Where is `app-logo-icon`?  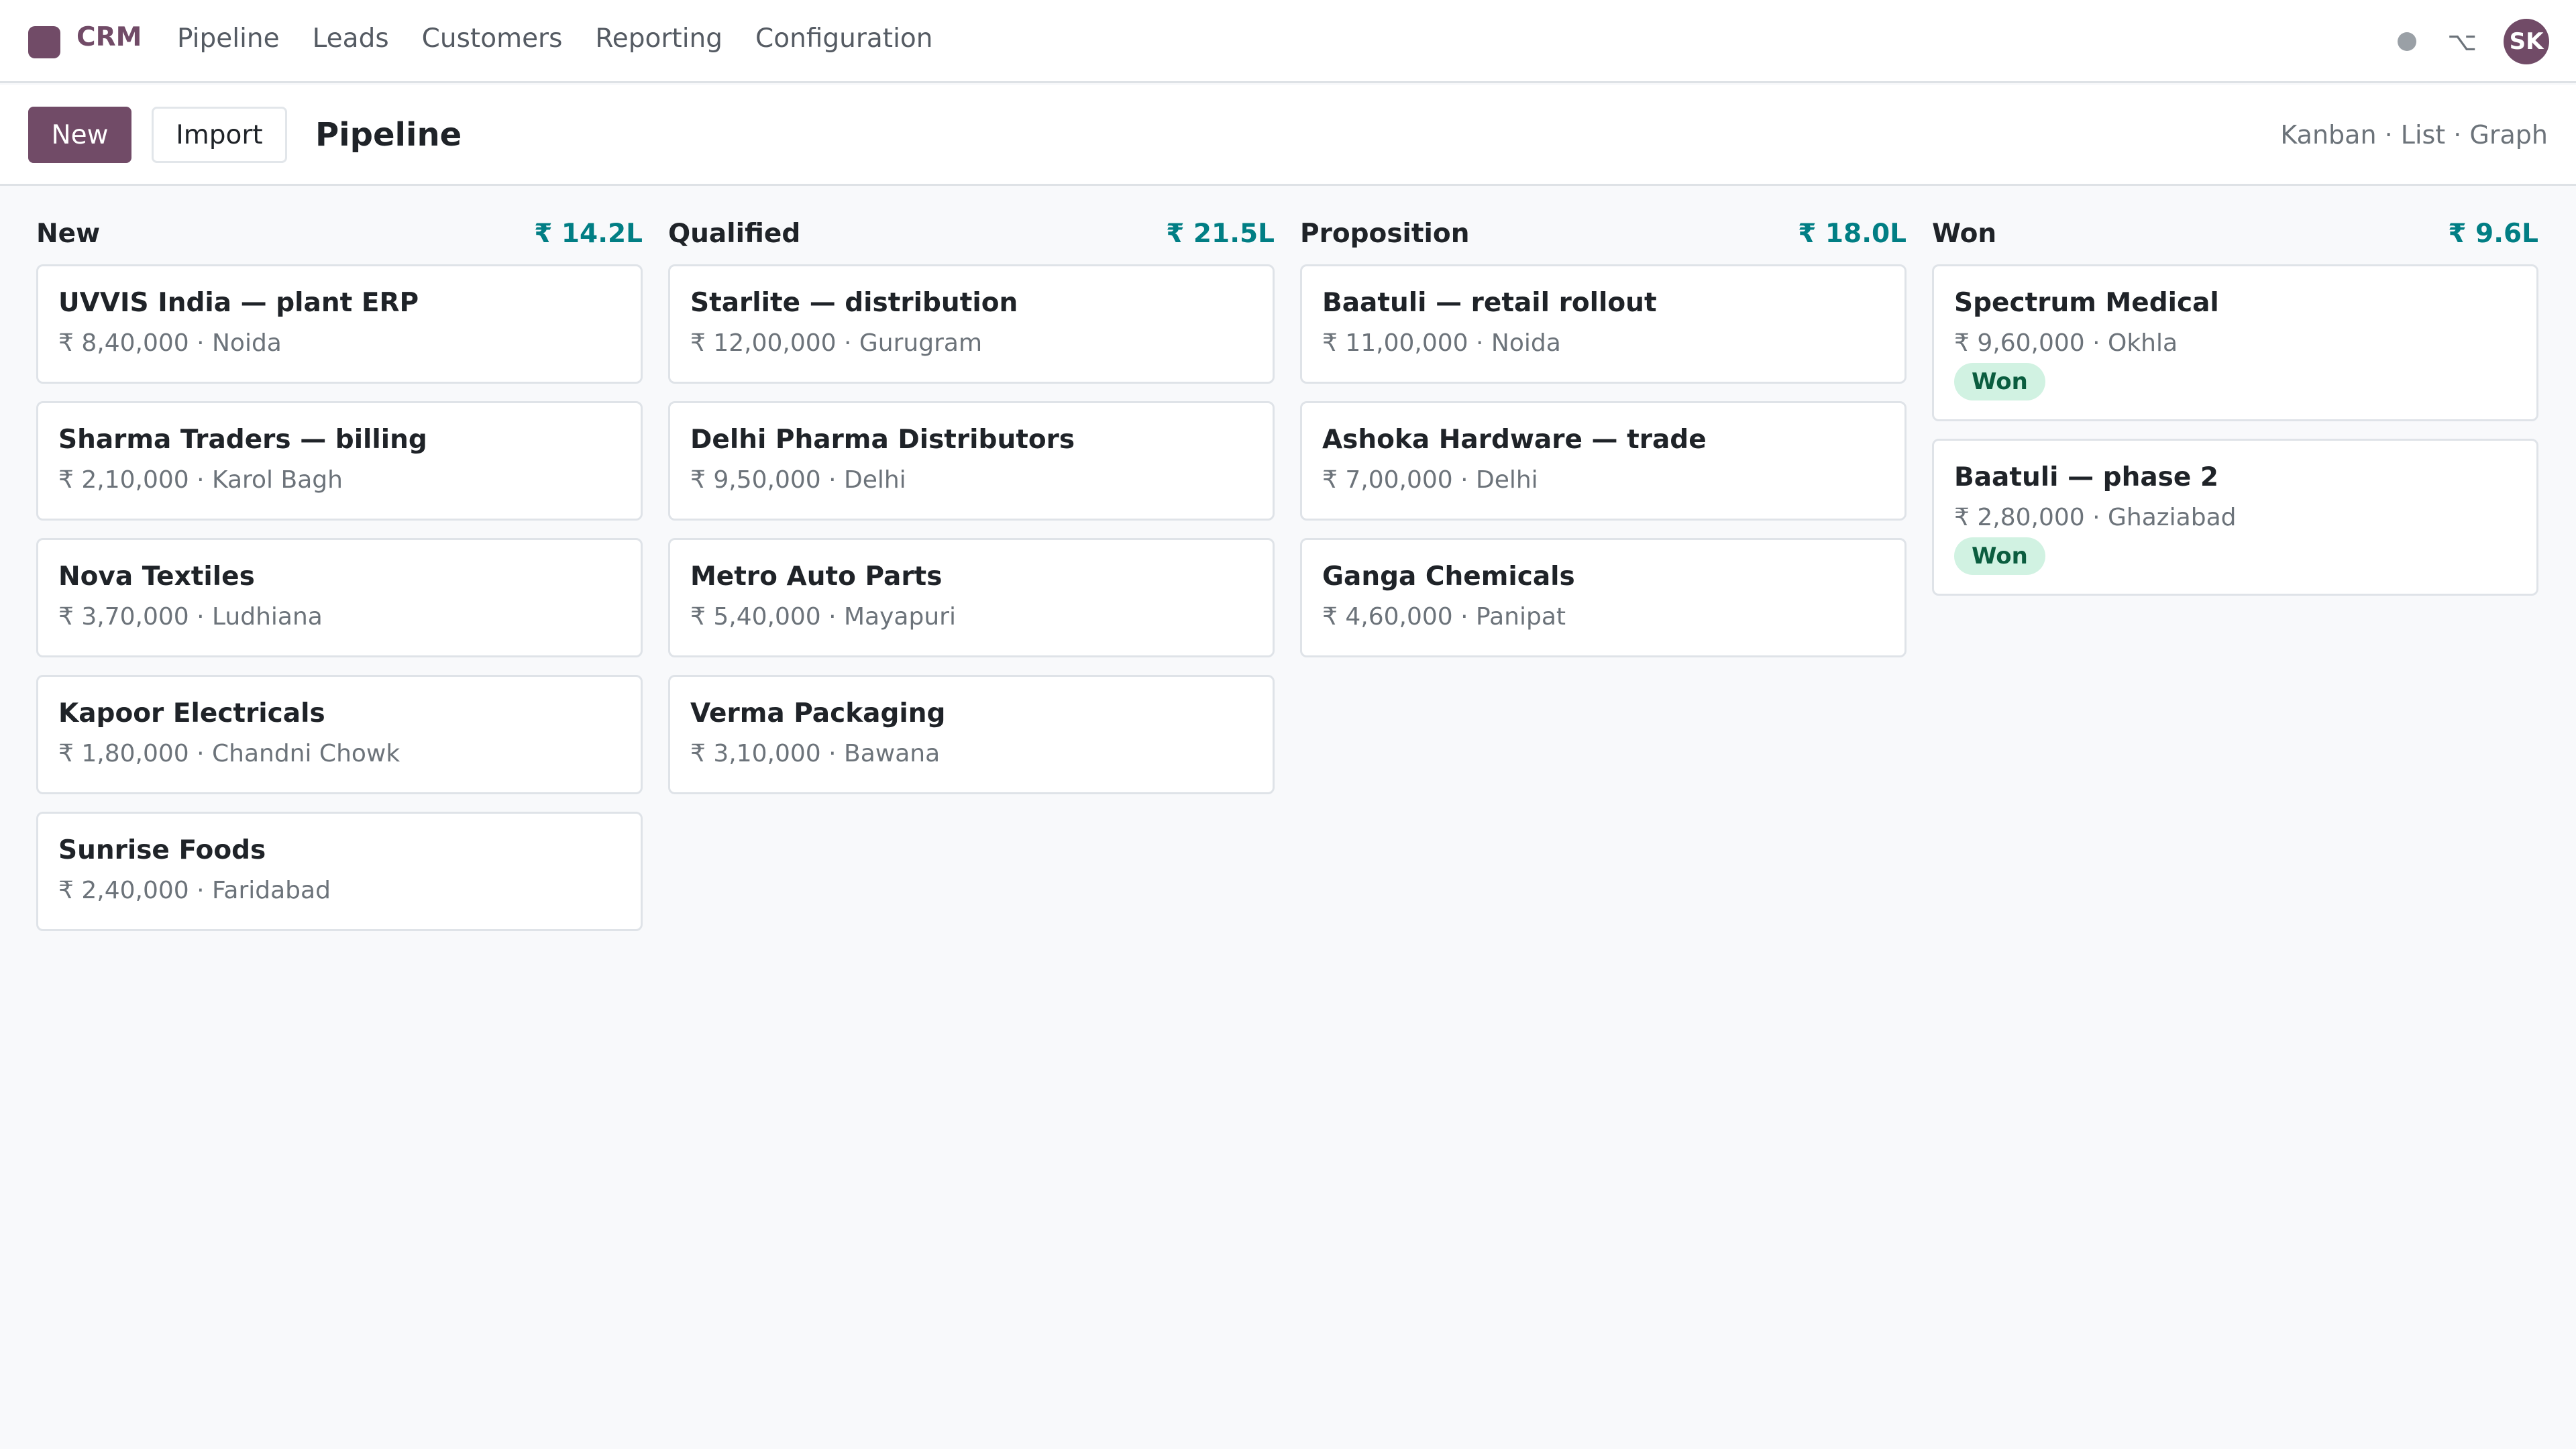 app-logo-icon is located at coordinates (44, 42).